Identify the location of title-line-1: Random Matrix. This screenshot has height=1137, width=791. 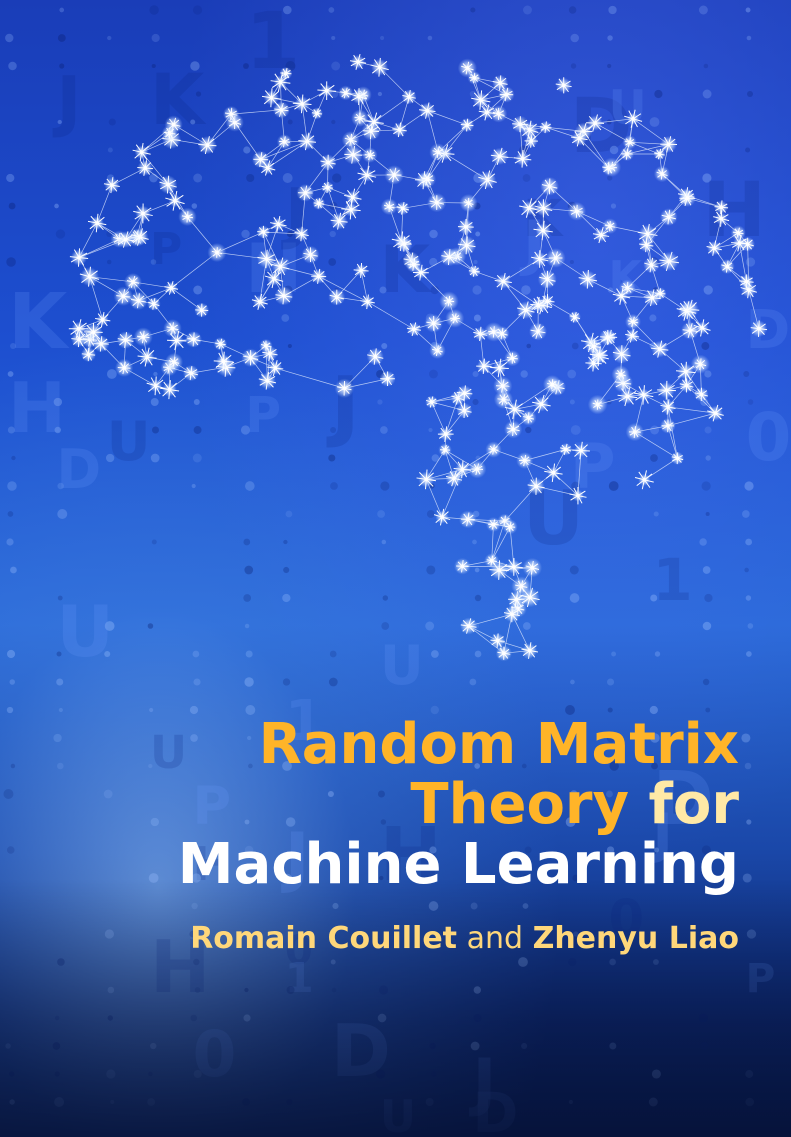
(389, 745).